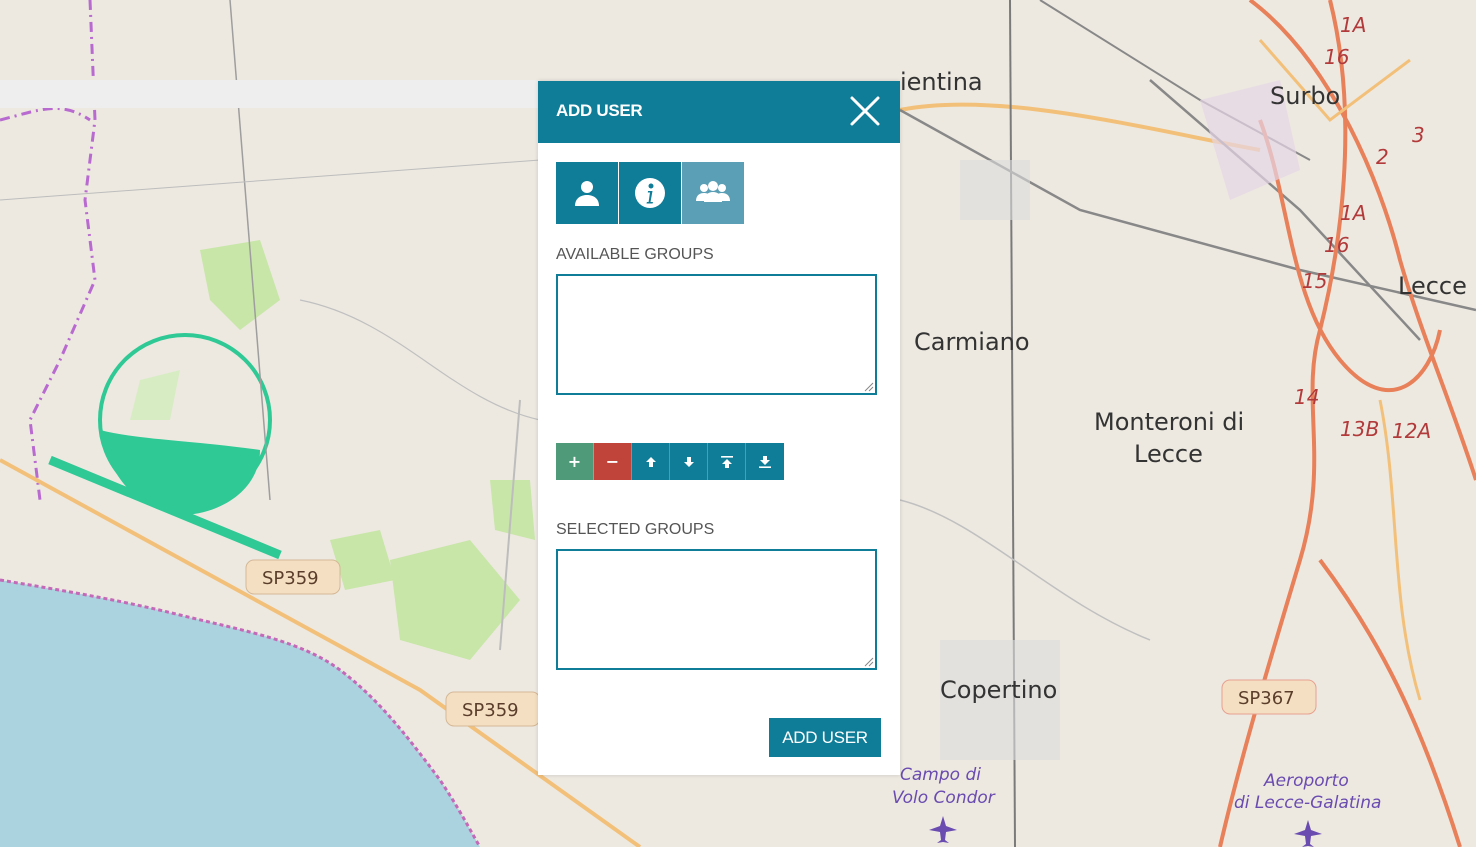 The image size is (1476, 847). I want to click on move-down-button, so click(689, 461).